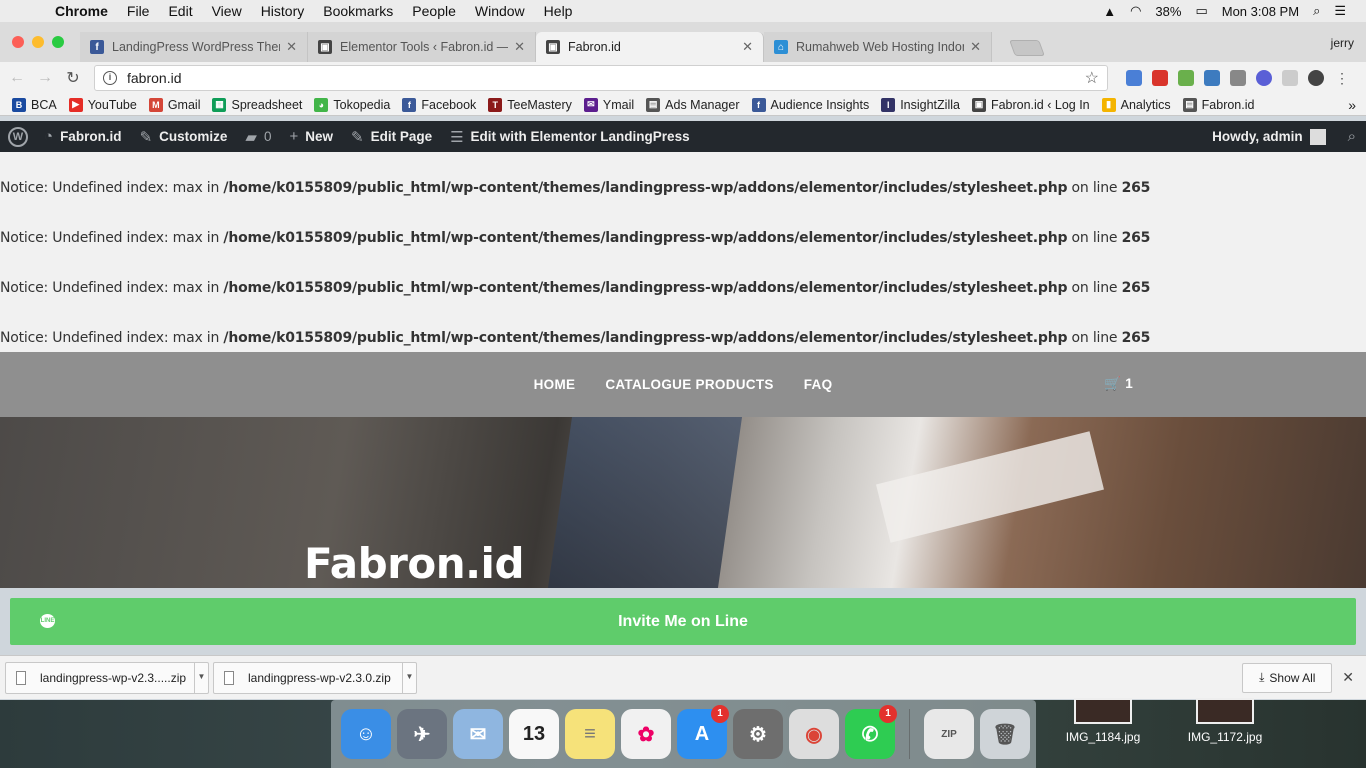  Describe the element at coordinates (422, 47) in the screenshot. I see `tab: ▣ Elementor Tools ‹ Fabron.id — ✕` at that location.